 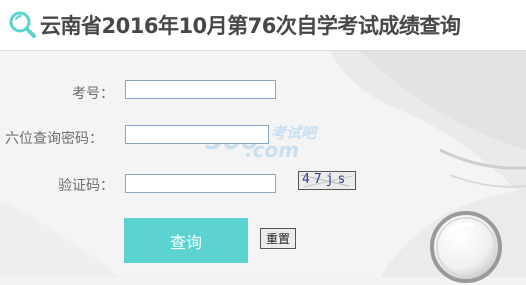 I want to click on verify-code-input, so click(x=200, y=183).